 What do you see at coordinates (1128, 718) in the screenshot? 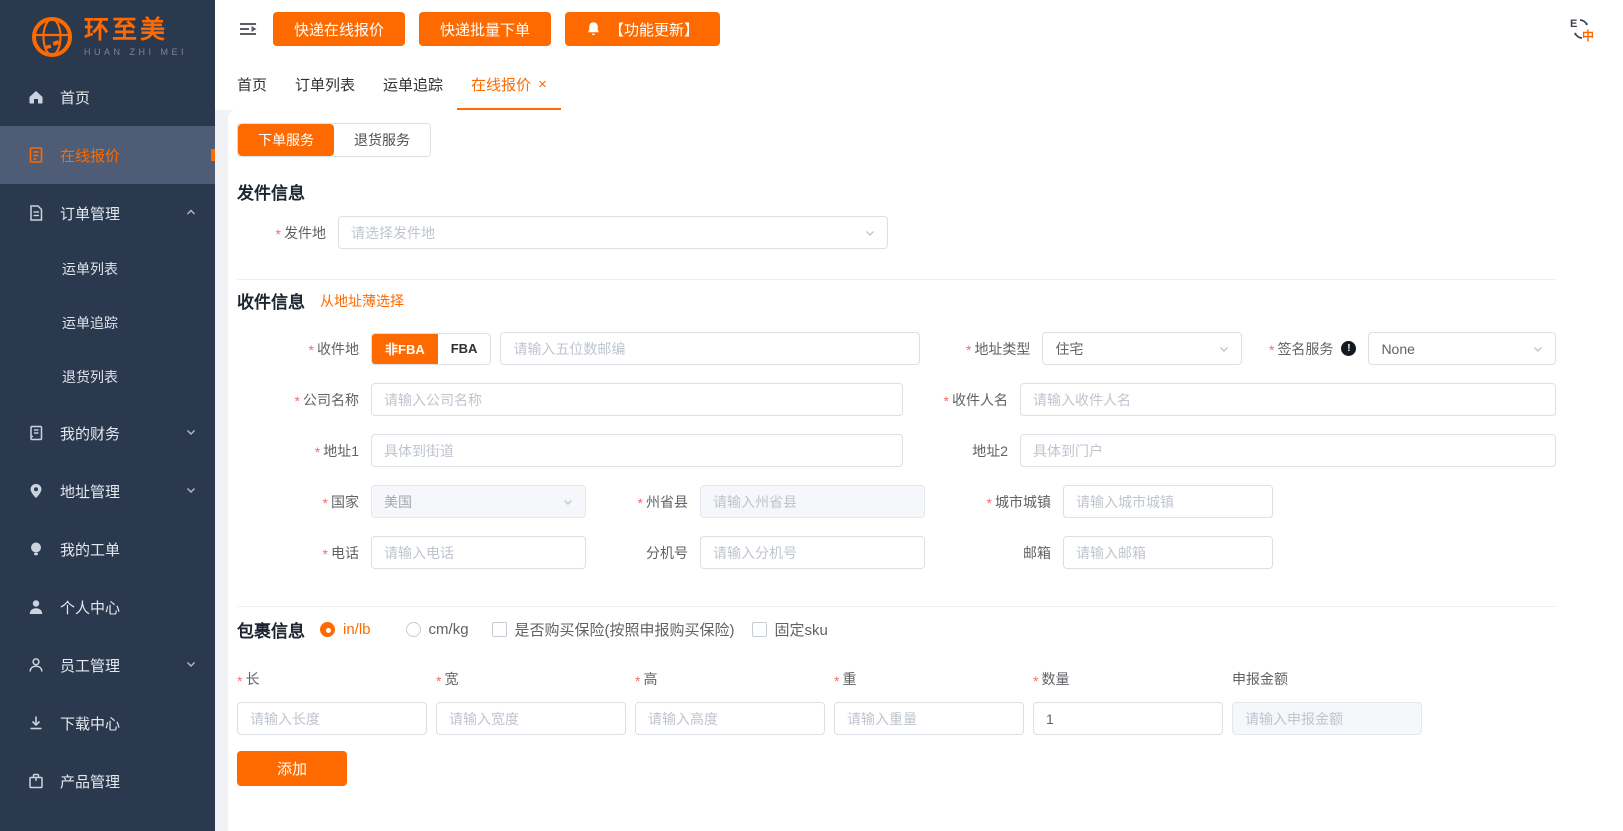
I see `quantity-input` at bounding box center [1128, 718].